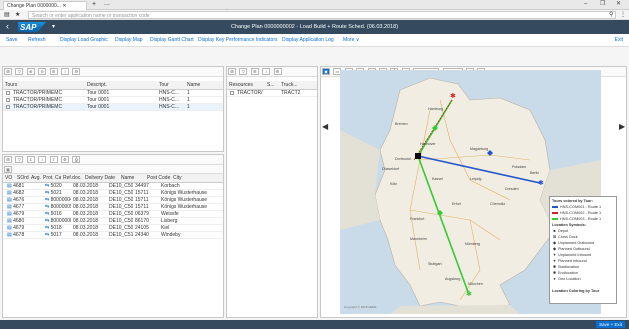 The height and width of the screenshot is (329, 629). What do you see at coordinates (37, 40) in the screenshot?
I see `refresh-button: Refresh` at bounding box center [37, 40].